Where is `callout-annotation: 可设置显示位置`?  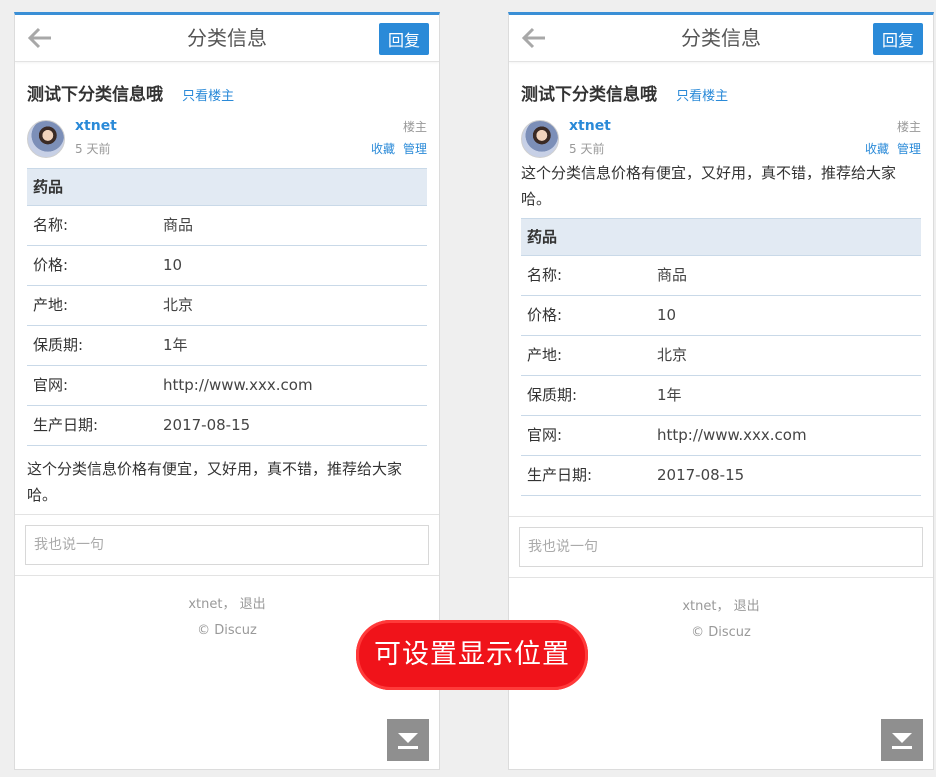
callout-annotation: 可设置显示位置 is located at coordinates (472, 655).